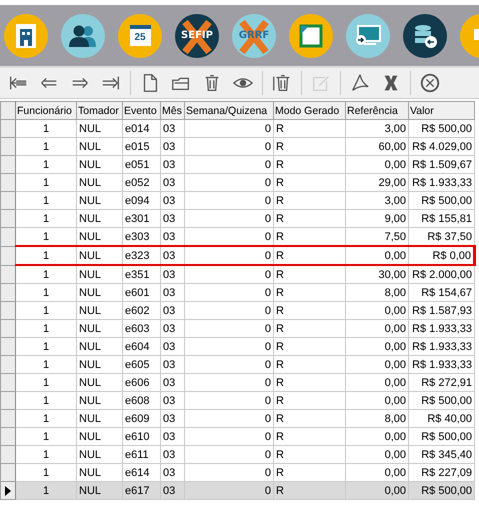  Describe the element at coordinates (377, 183) in the screenshot. I see `table-cell: 29,00` at that location.